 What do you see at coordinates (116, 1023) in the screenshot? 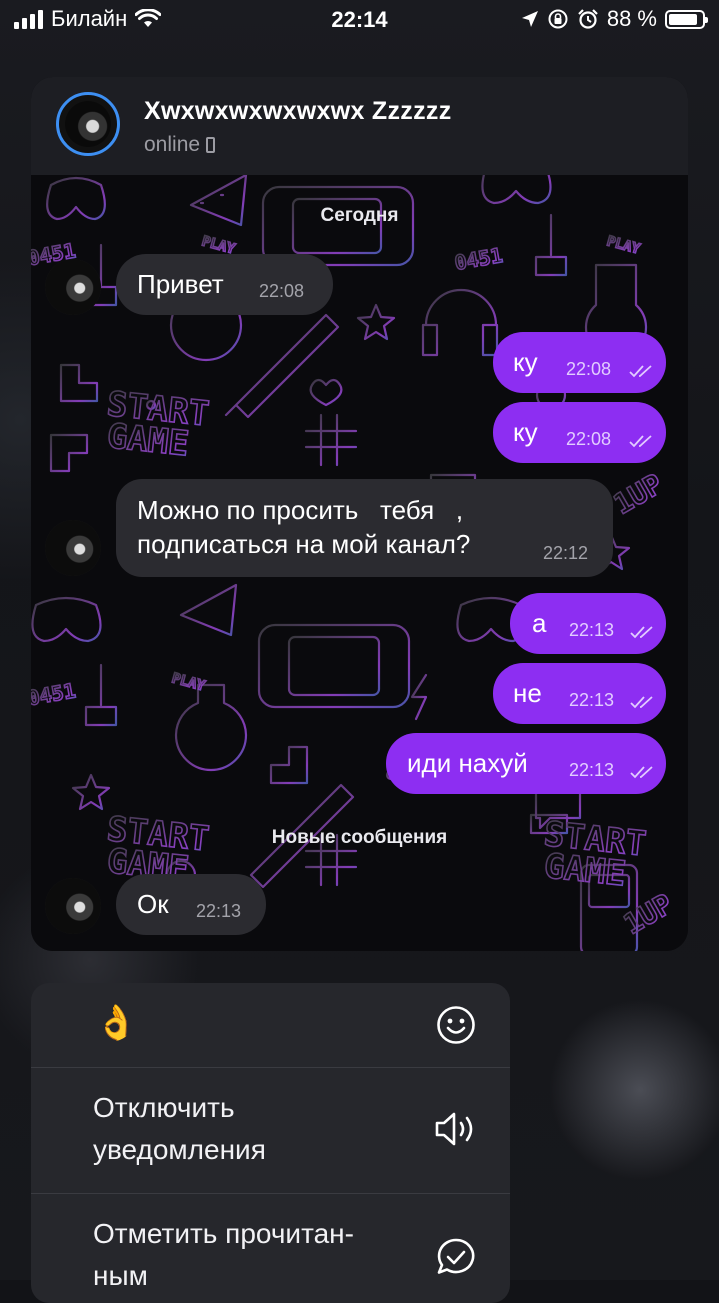
I see `ok-hand-reaction: 👌` at bounding box center [116, 1023].